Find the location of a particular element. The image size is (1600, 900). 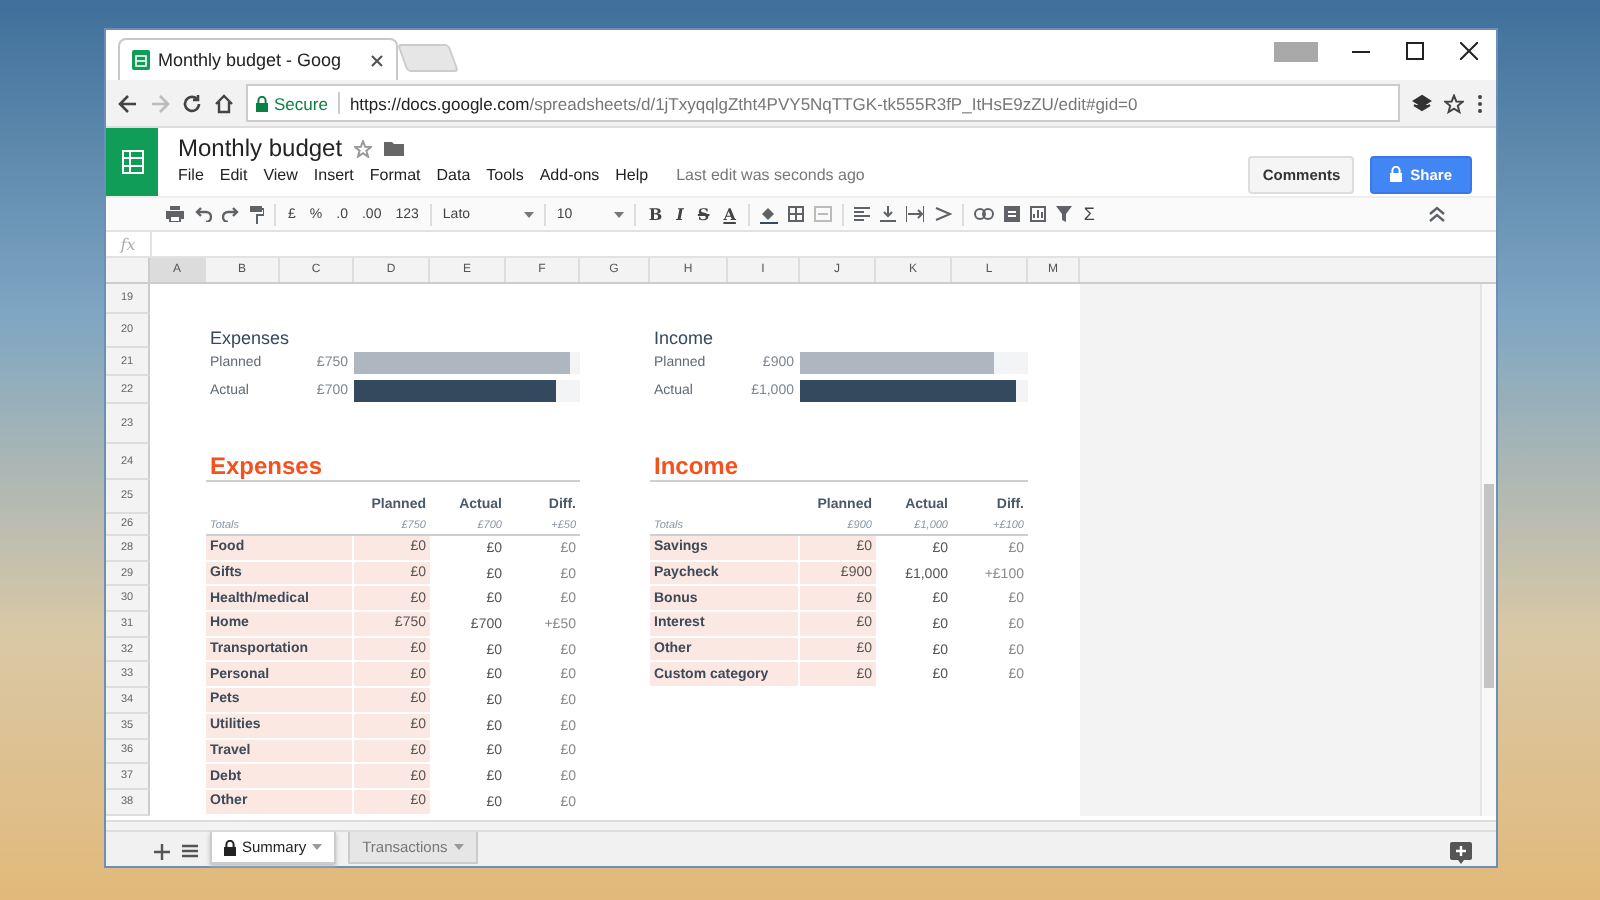

table-title: Income is located at coordinates (696, 466).